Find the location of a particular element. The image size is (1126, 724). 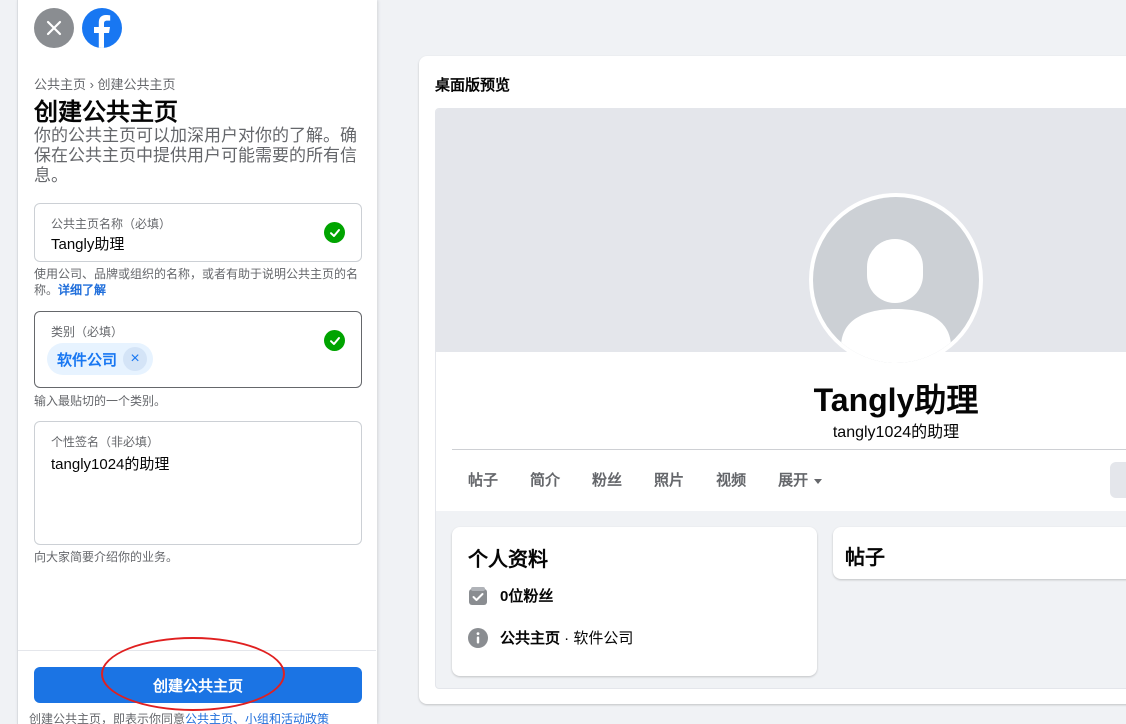

tab-videos: 视频 is located at coordinates (731, 481).